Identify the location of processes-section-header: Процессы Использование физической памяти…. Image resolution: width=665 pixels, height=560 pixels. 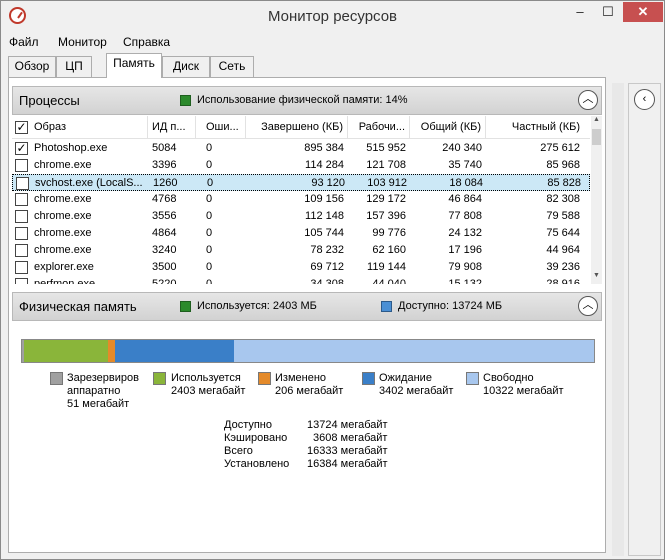
(307, 100).